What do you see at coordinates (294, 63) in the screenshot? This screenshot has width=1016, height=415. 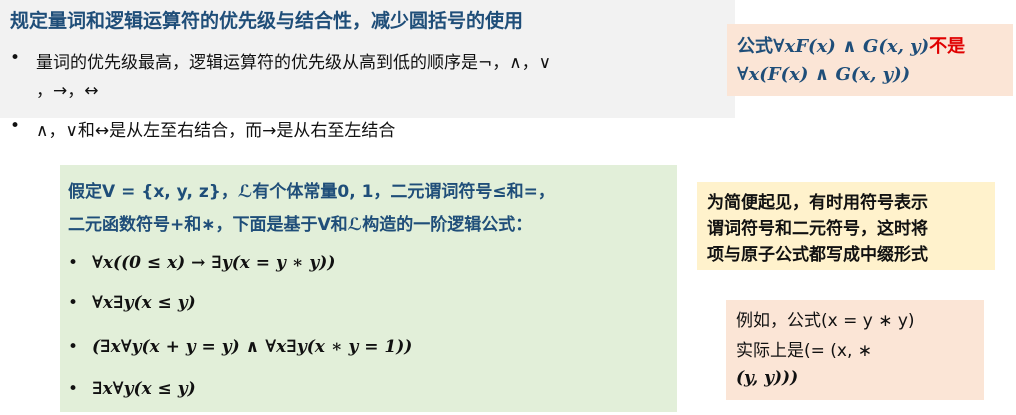 I see `precedence-rule-text: 量词的优先级最高，逻辑运算符的优先级从高到低的顺序是¬，∧，∨` at bounding box center [294, 63].